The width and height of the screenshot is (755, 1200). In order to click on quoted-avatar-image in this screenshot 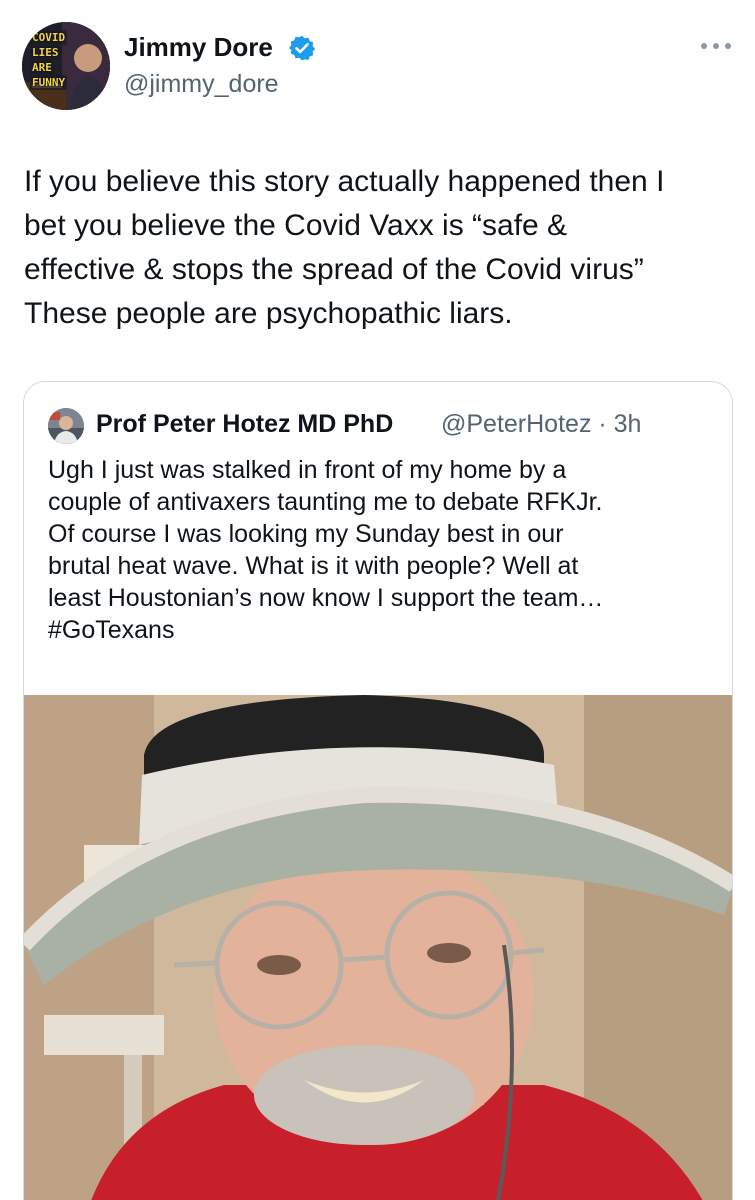, I will do `click(66, 426)`.